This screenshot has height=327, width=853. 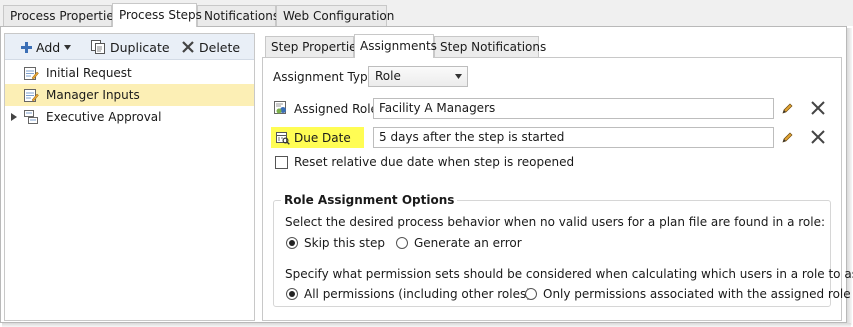 I want to click on tab-assignments: Assignments, so click(x=395, y=46).